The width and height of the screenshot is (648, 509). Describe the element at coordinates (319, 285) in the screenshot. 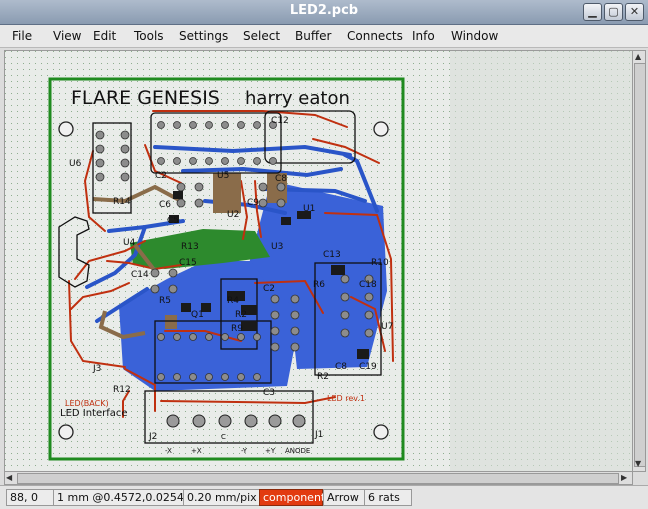

I see `label-r6: R6` at that location.